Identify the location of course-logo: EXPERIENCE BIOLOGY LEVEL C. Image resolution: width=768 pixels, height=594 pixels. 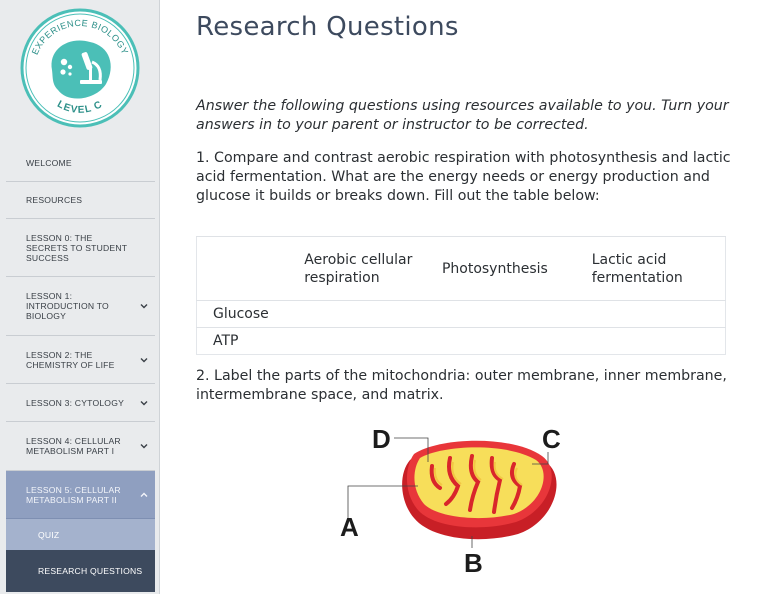
(77, 71).